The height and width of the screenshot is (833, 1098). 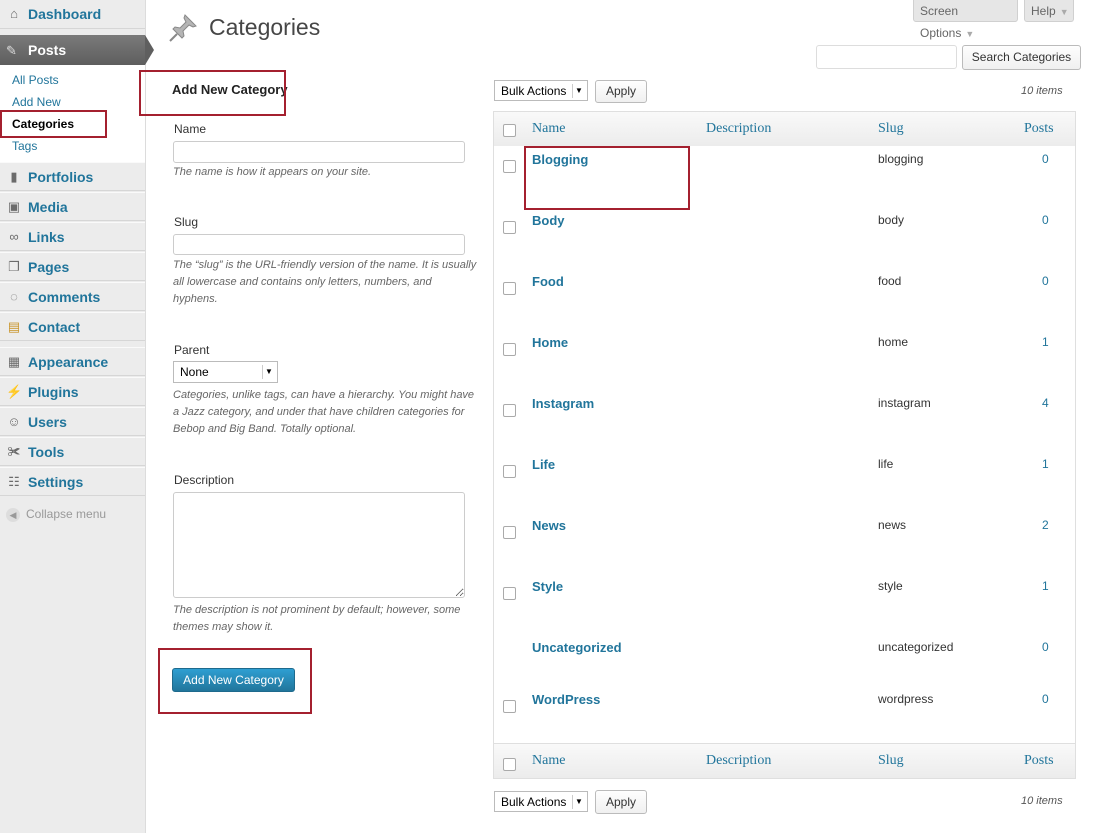 What do you see at coordinates (53, 124) in the screenshot?
I see `highlight-categories-link` at bounding box center [53, 124].